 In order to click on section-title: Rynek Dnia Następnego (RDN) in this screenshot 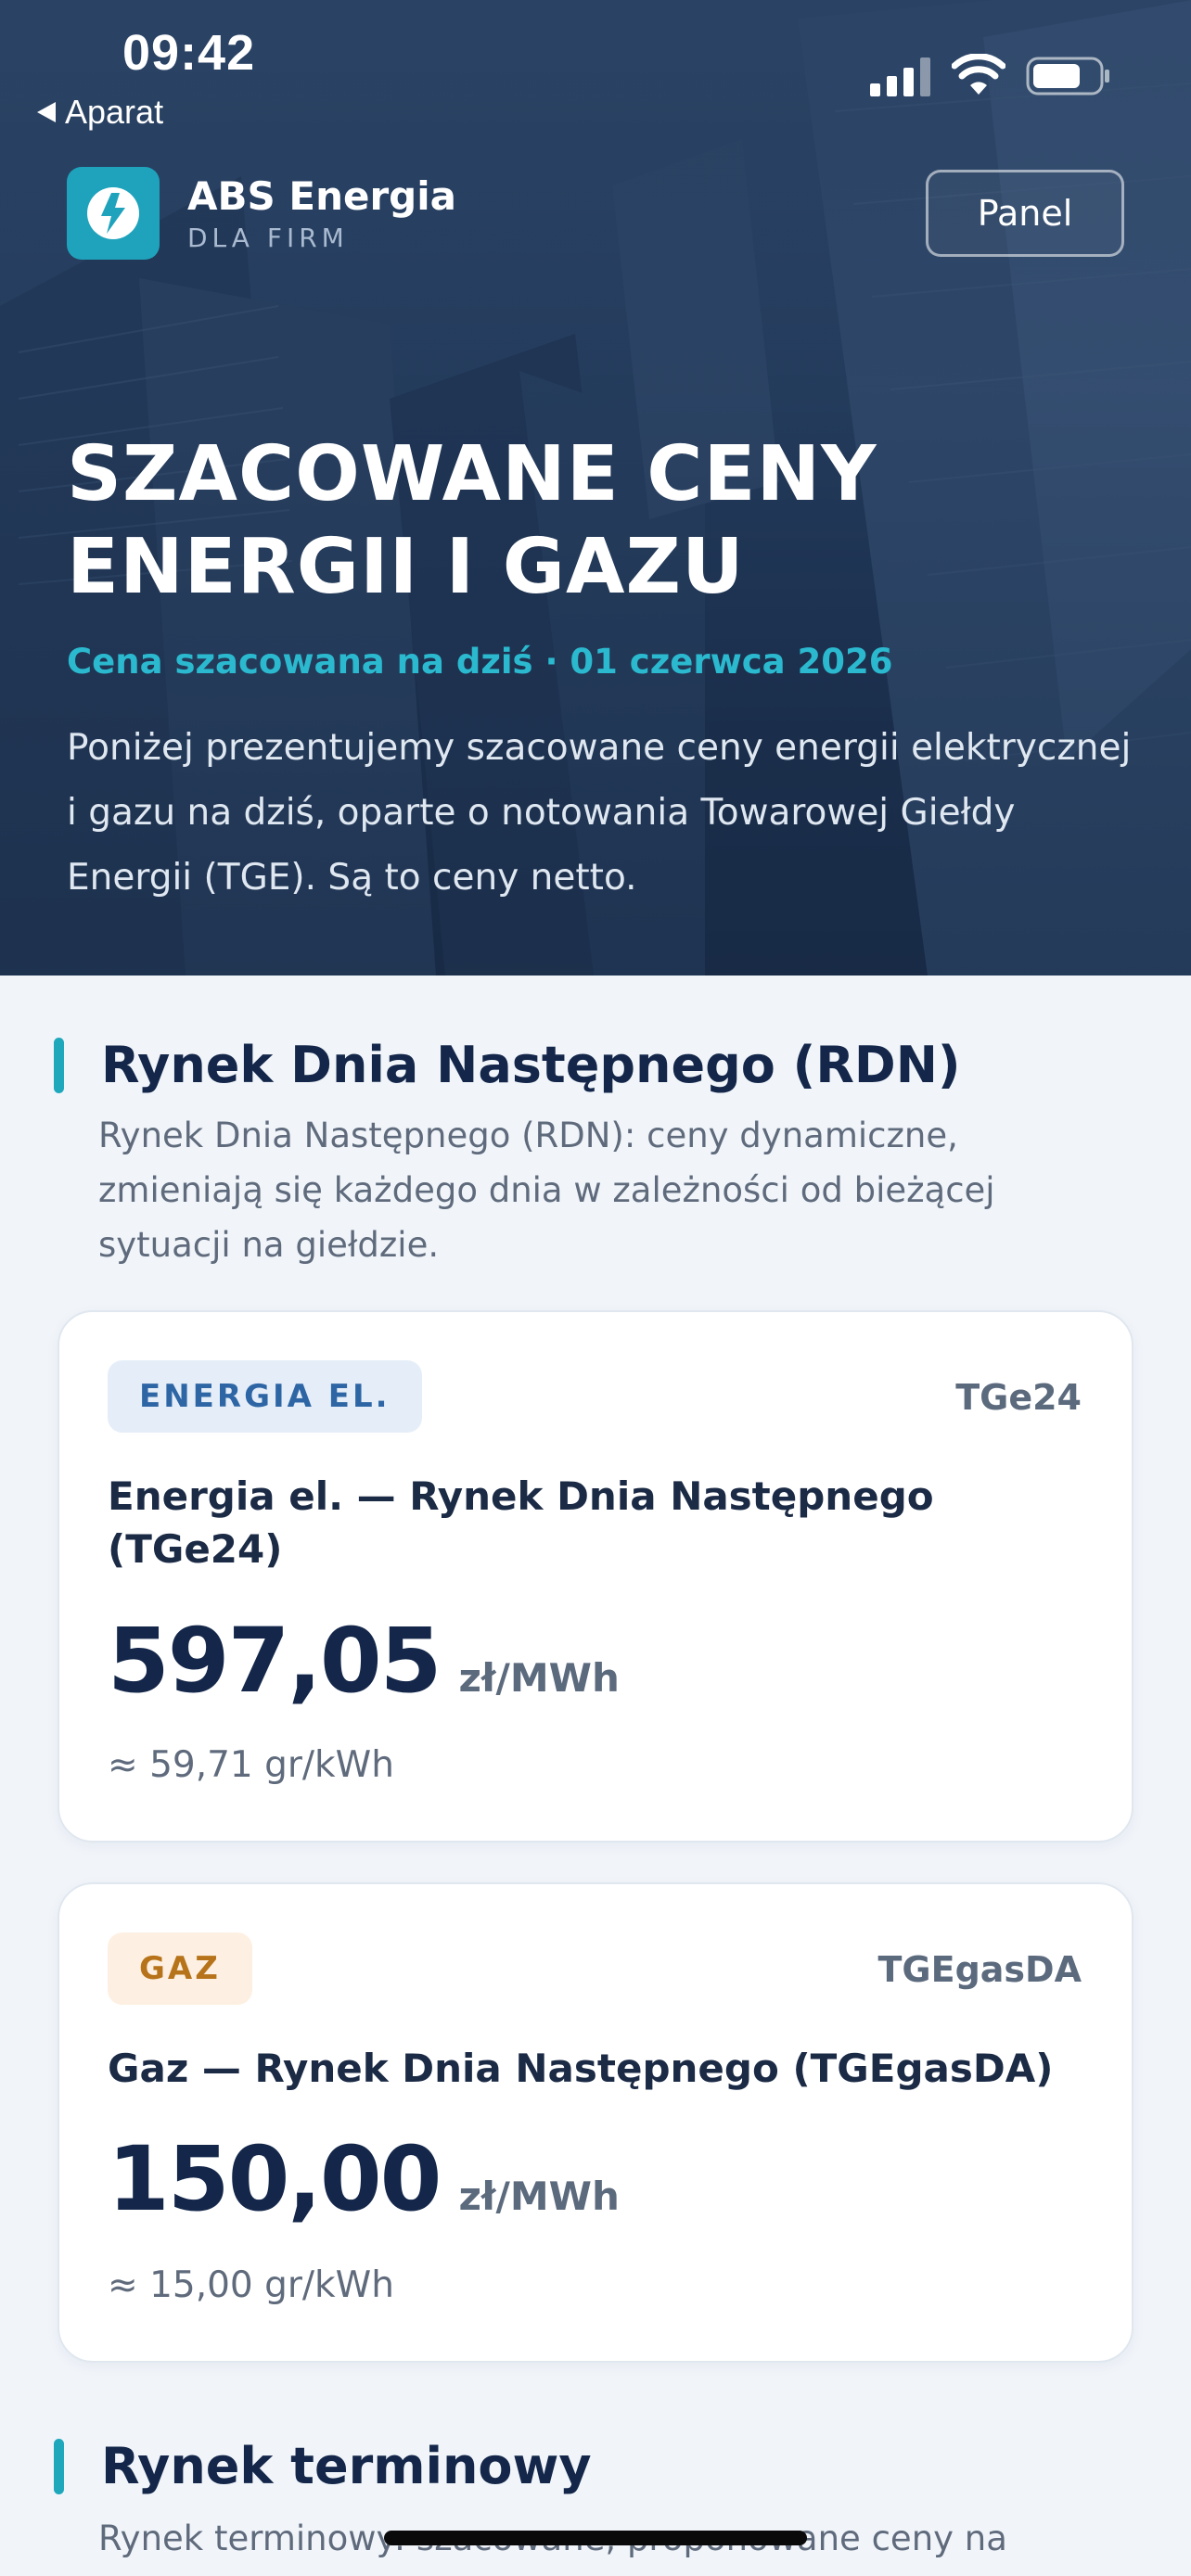, I will do `click(531, 1065)`.